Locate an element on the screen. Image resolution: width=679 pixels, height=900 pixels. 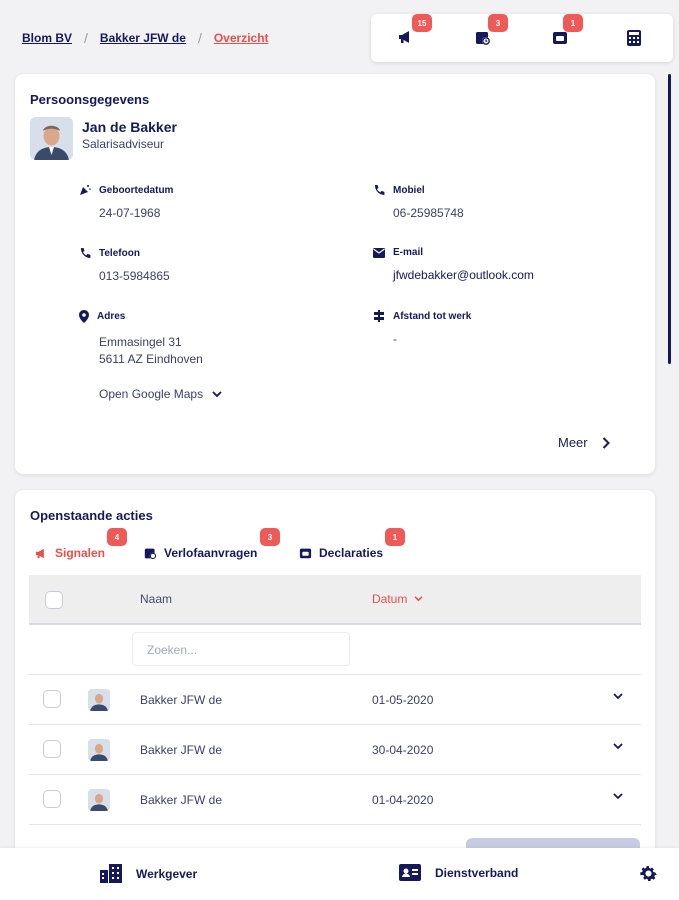
leave-badge: 3 is located at coordinates (498, 23).